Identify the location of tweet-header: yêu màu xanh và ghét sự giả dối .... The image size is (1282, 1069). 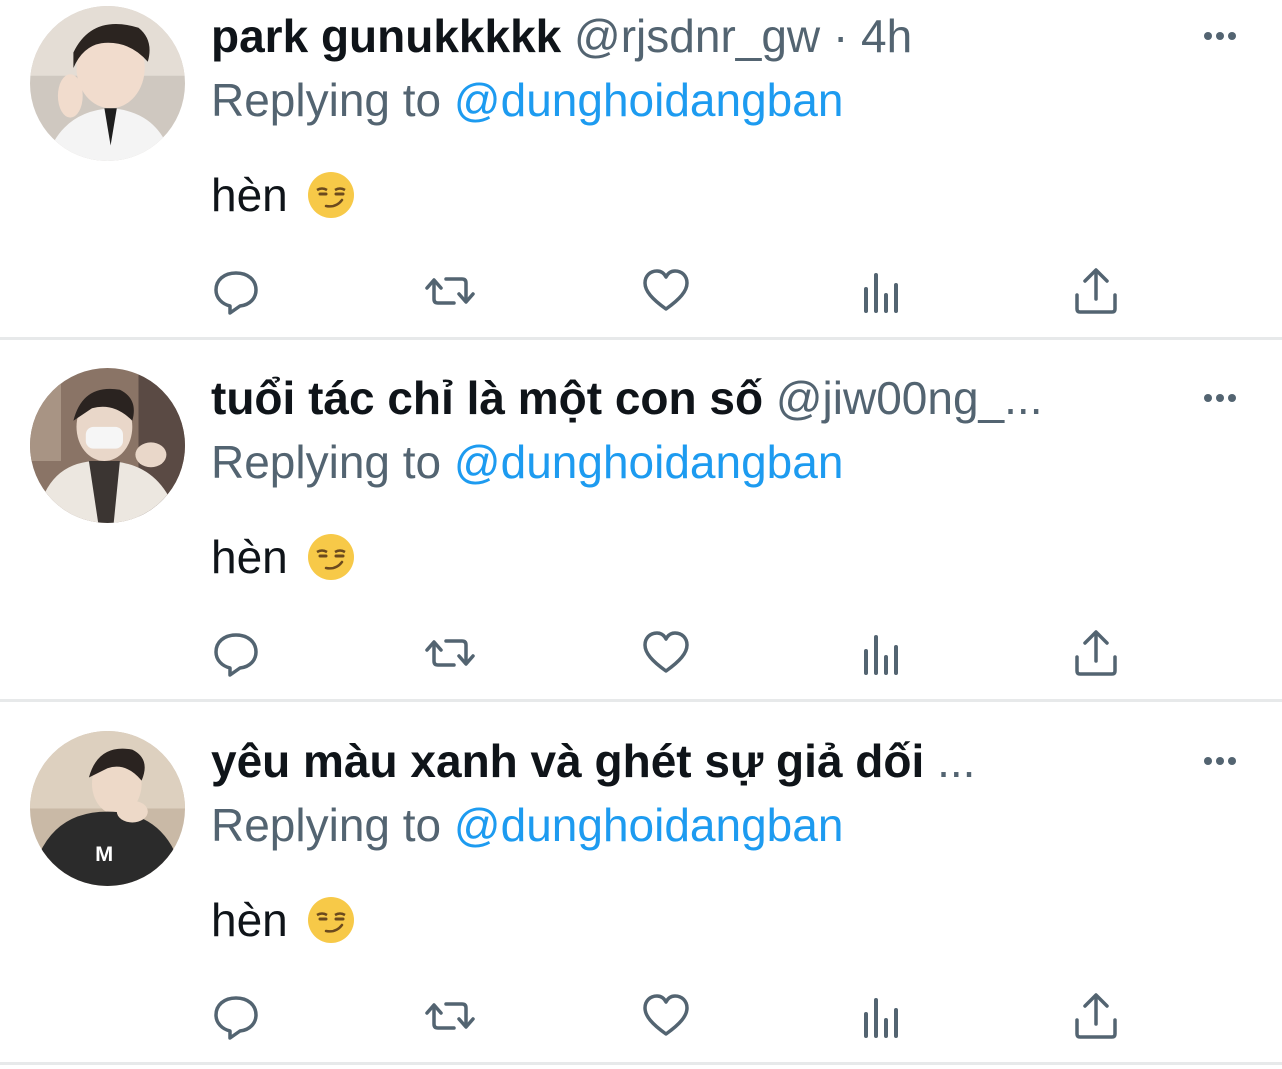
(701, 761).